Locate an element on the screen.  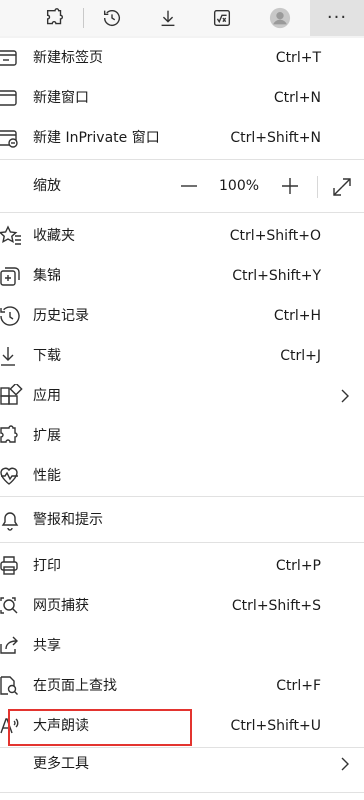
new-window-label: 新建窗口 is located at coordinates (61, 98).